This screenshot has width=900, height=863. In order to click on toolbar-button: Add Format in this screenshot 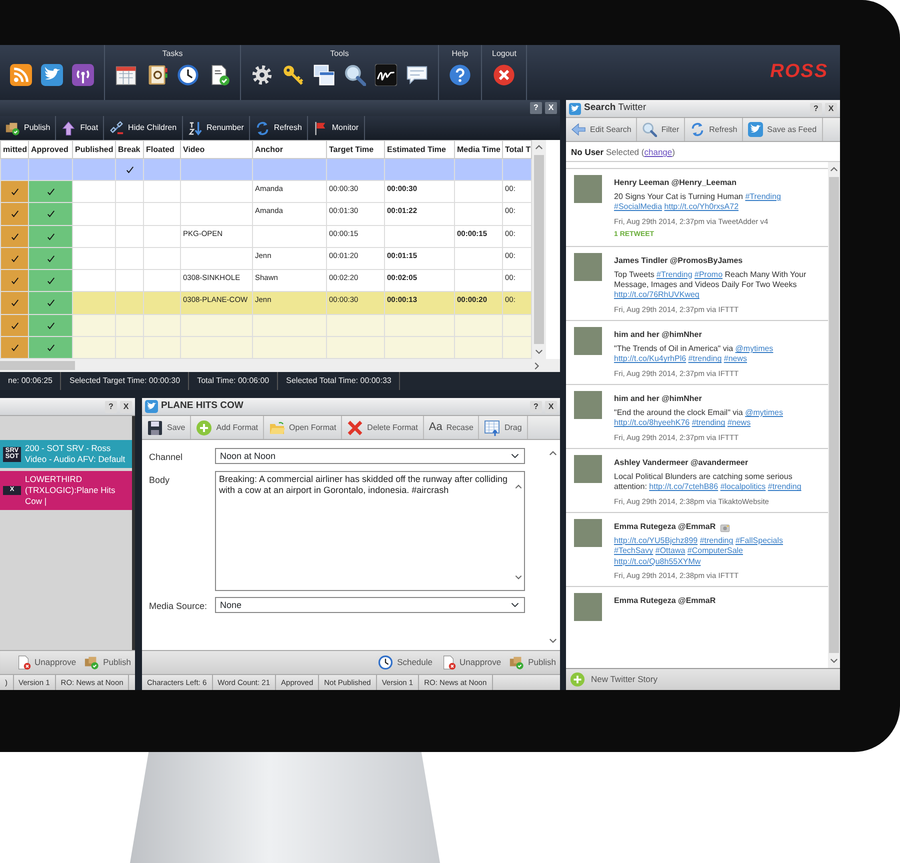, I will do `click(227, 427)`.